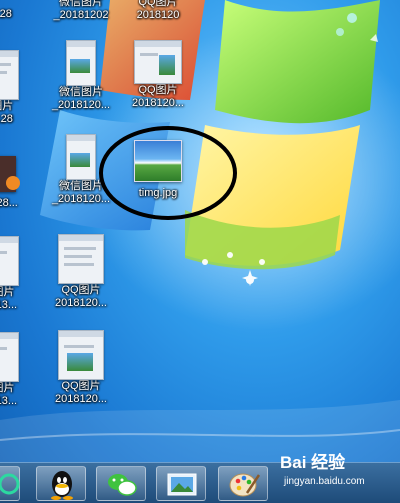 This screenshot has height=503, width=400. What do you see at coordinates (13, 183) in the screenshot?
I see `play-icon` at bounding box center [13, 183].